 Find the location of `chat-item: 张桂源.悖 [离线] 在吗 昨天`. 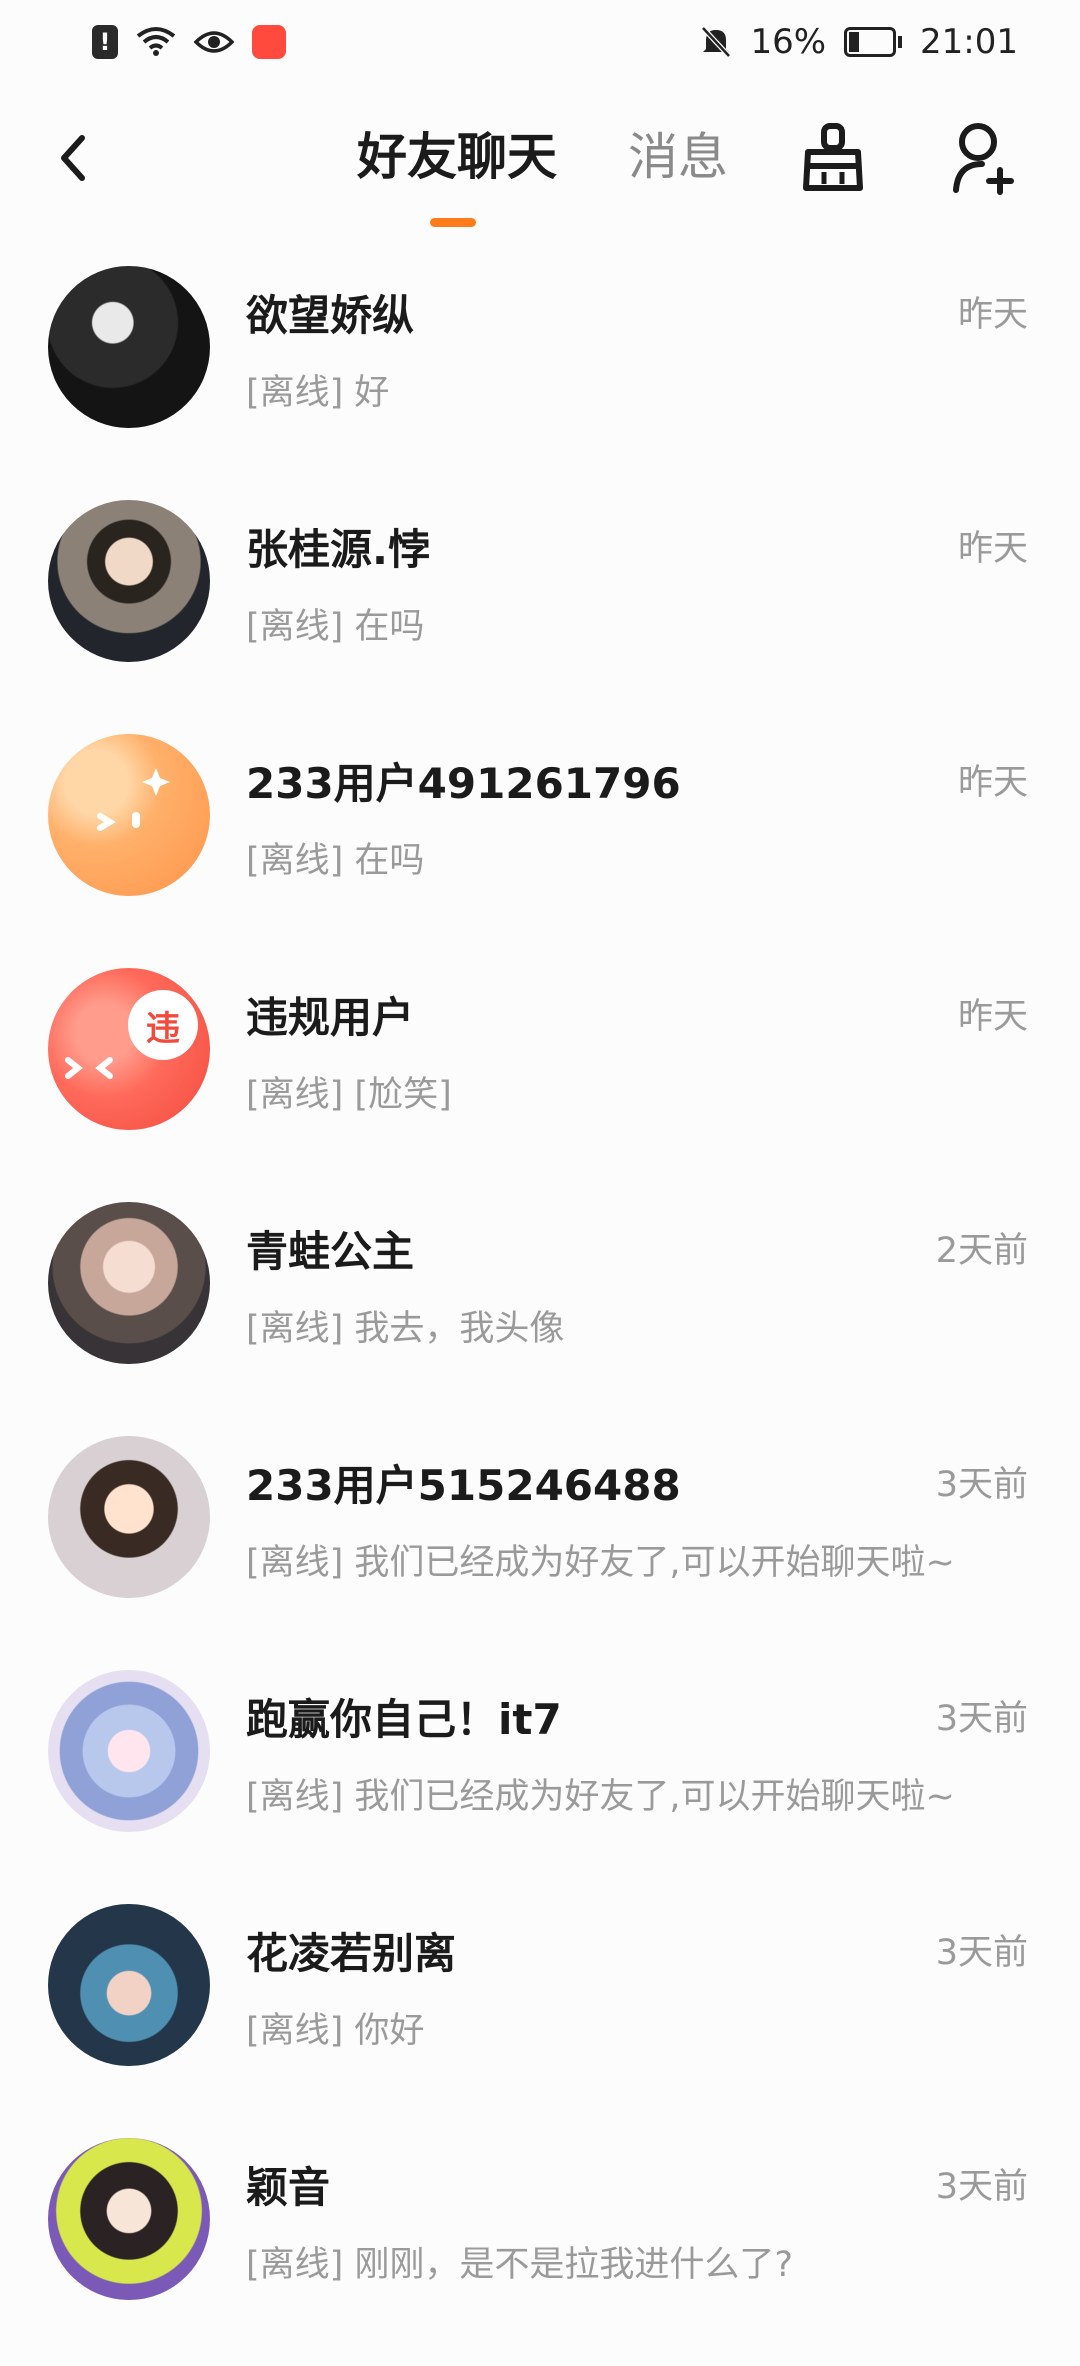

chat-item: 张桂源.悖 [离线] 在吗 昨天 is located at coordinates (540, 611).